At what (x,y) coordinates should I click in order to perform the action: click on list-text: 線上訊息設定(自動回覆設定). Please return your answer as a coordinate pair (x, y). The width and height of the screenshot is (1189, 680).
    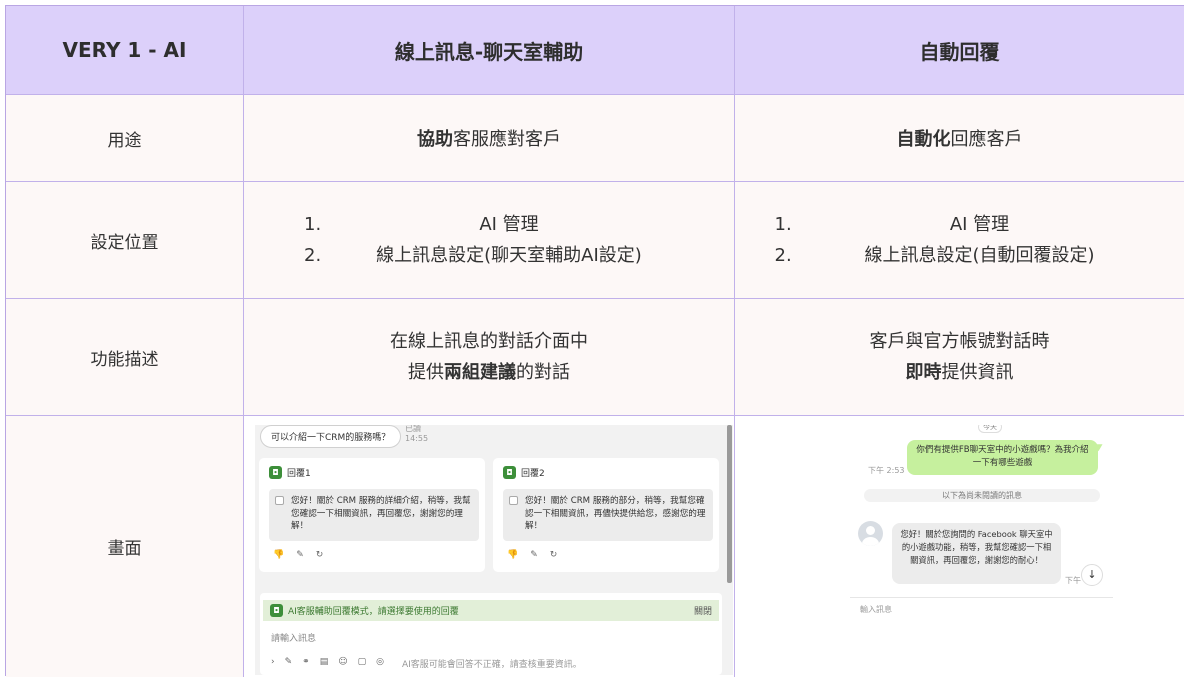
    Looking at the image, I should click on (979, 255).